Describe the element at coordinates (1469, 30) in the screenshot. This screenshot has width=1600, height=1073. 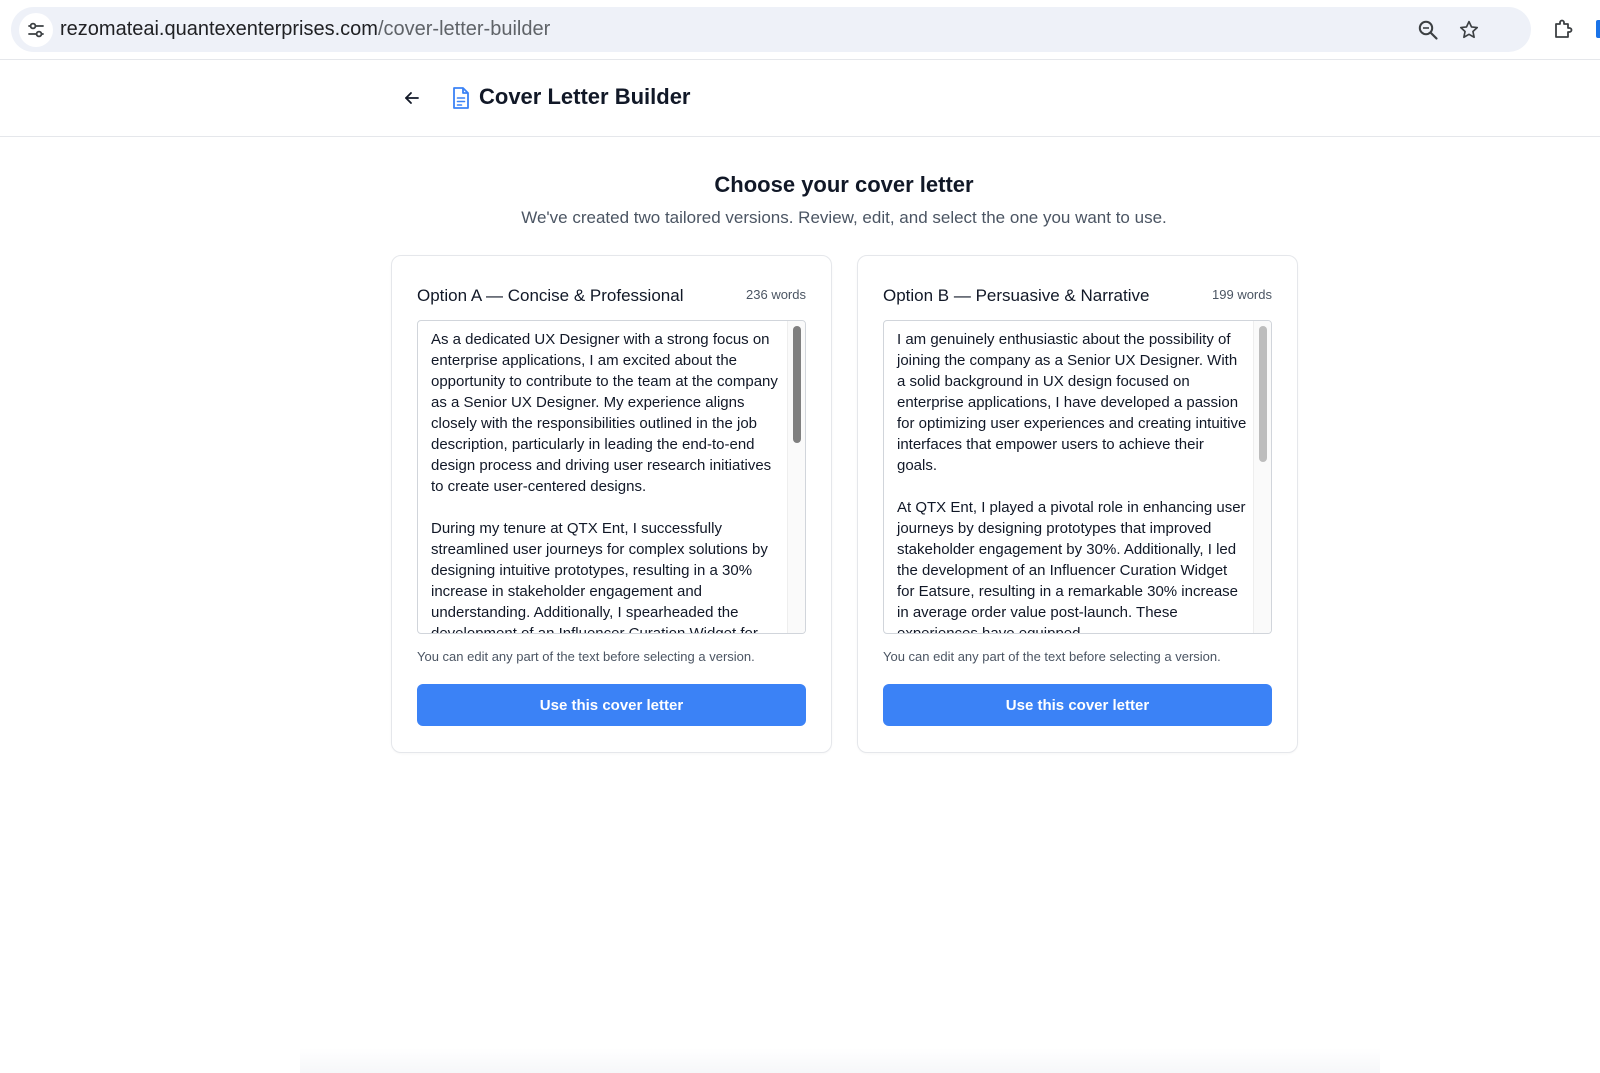
I see `bookmark-star-icon` at that location.